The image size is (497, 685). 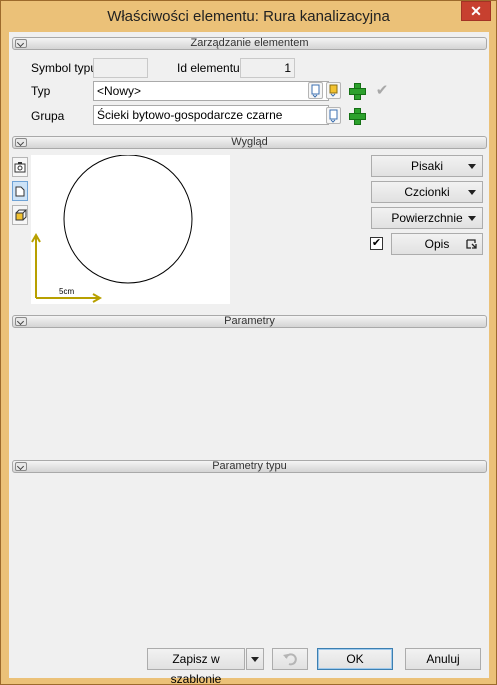 I want to click on section-header-parameters: Parametry, so click(x=249, y=321).